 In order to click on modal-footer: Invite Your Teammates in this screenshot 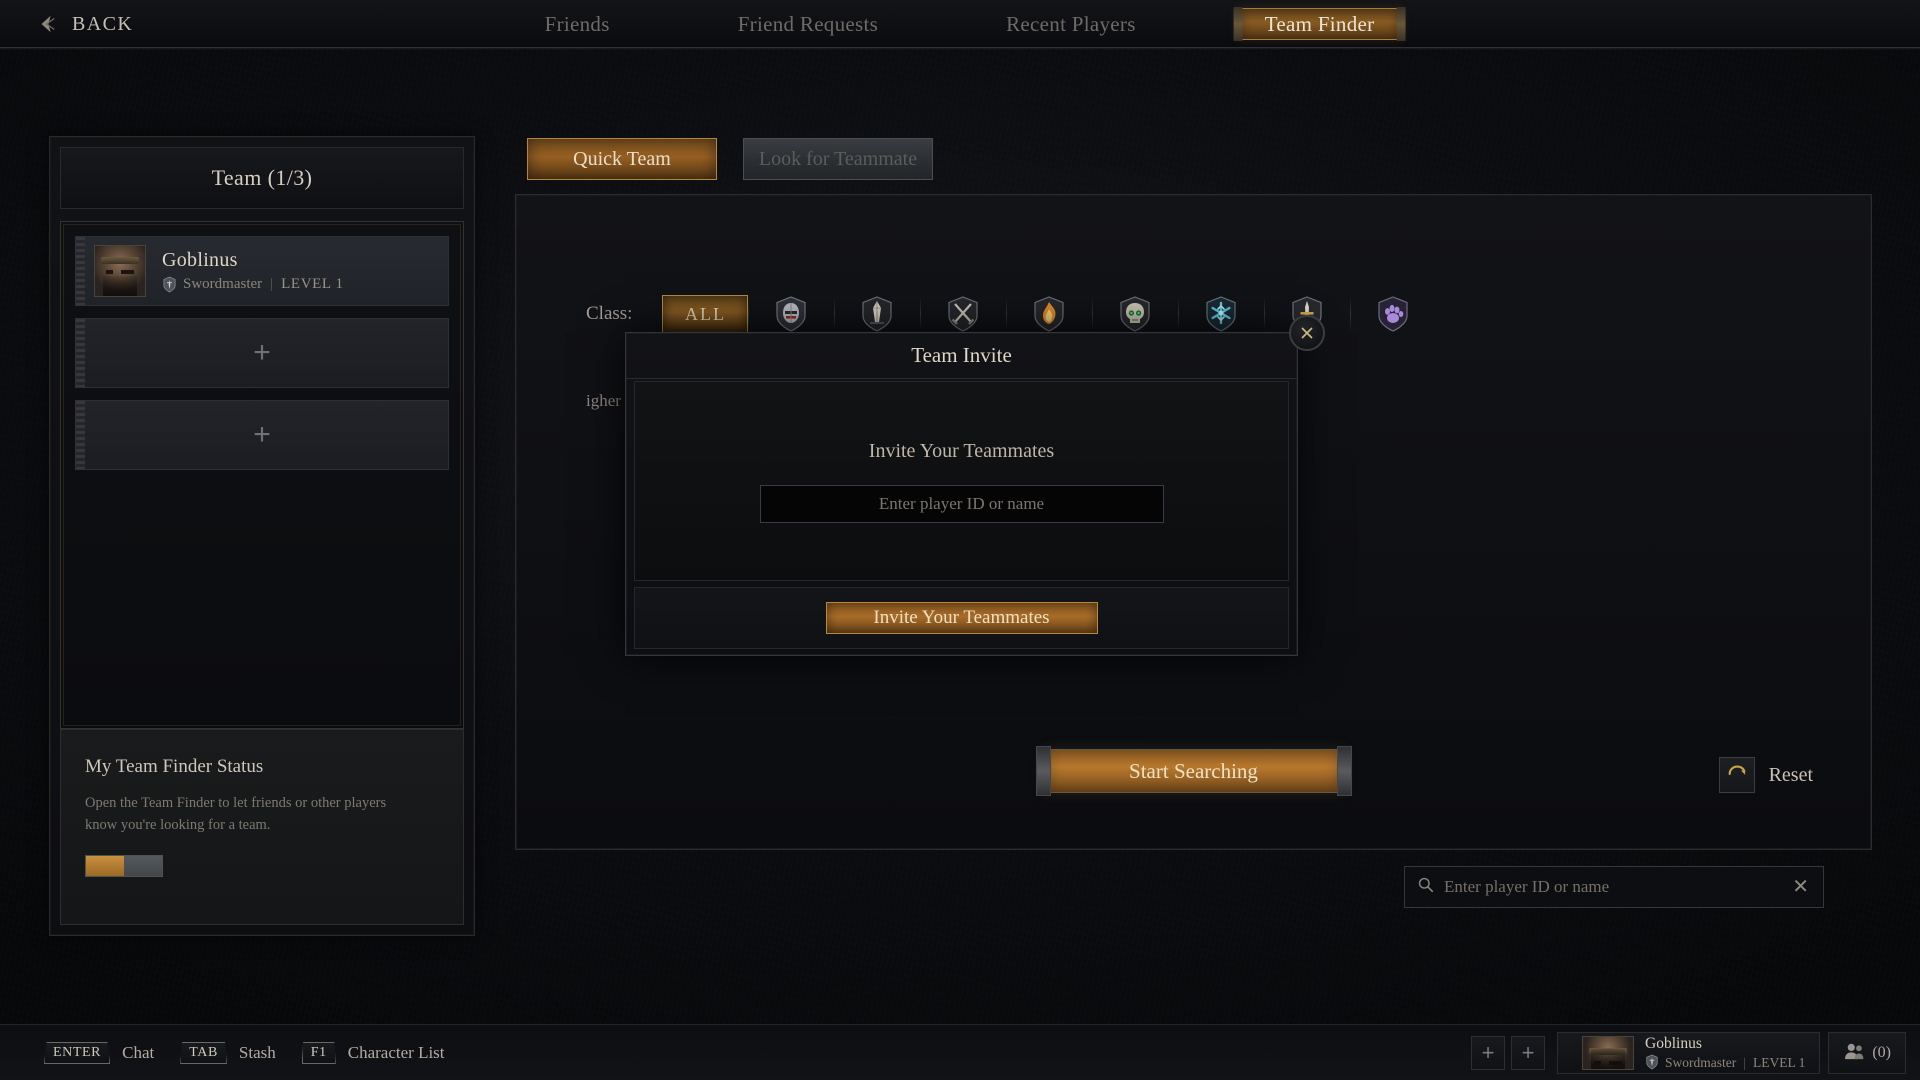, I will do `click(961, 618)`.